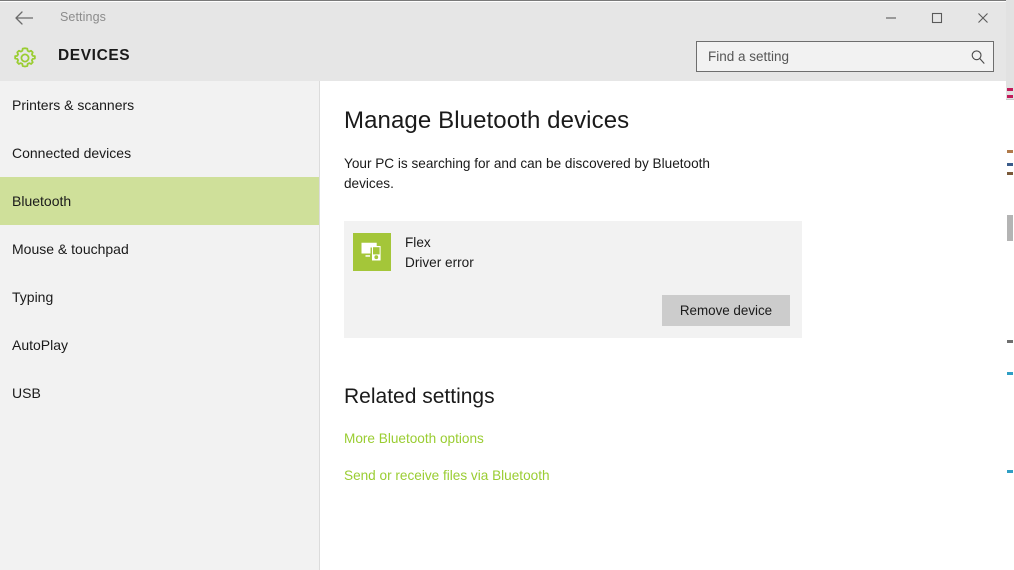  I want to click on sidebar-item-printers-scanners: Printers & scanners, so click(159, 105).